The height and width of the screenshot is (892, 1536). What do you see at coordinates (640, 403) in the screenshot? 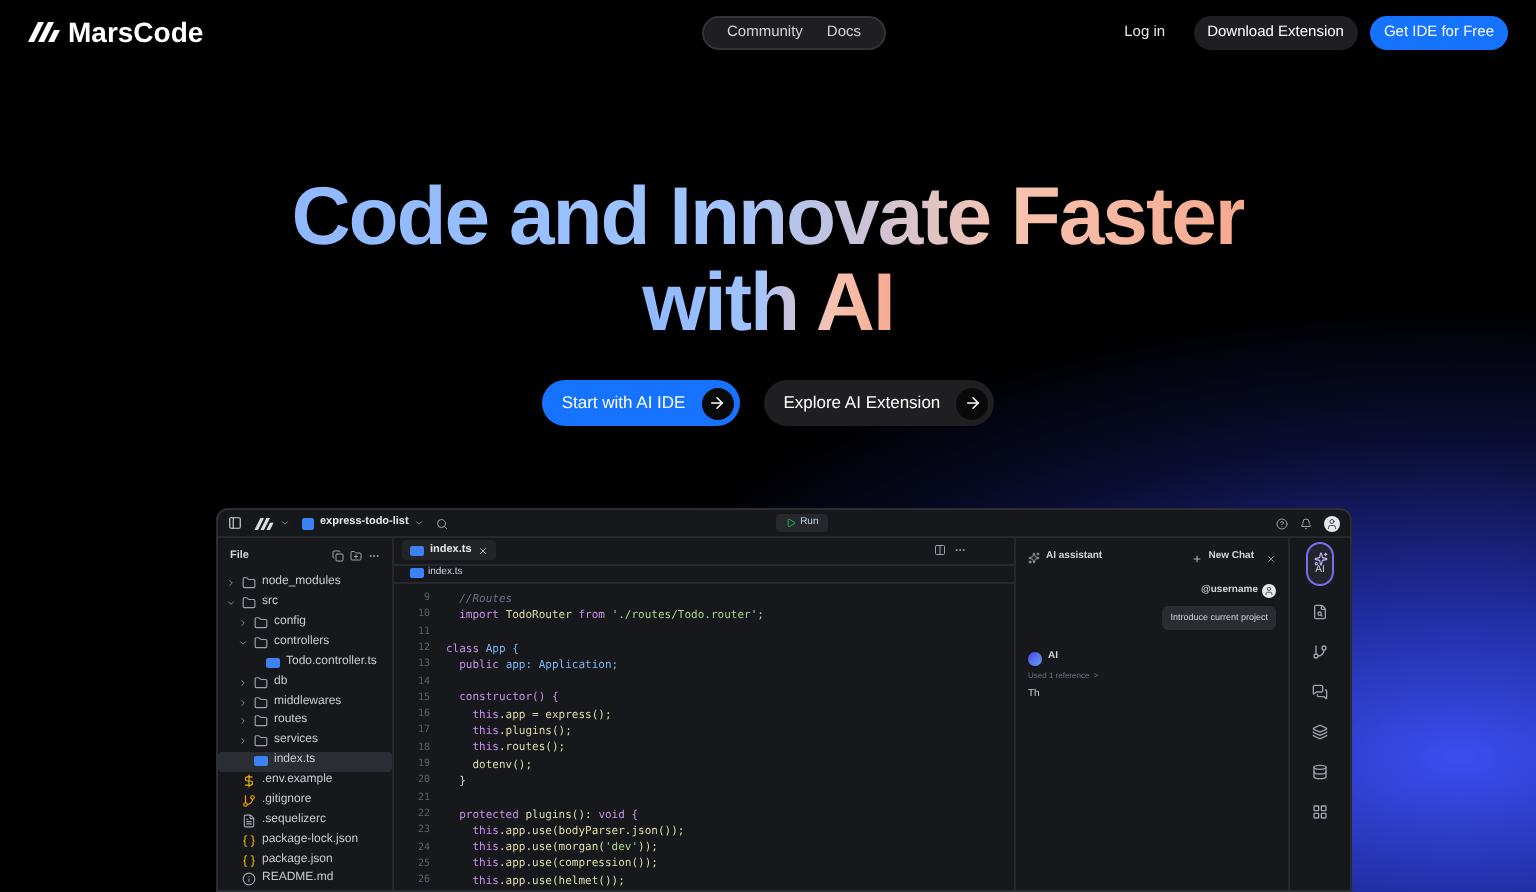
I see `start-button: Start with AI IDE` at bounding box center [640, 403].